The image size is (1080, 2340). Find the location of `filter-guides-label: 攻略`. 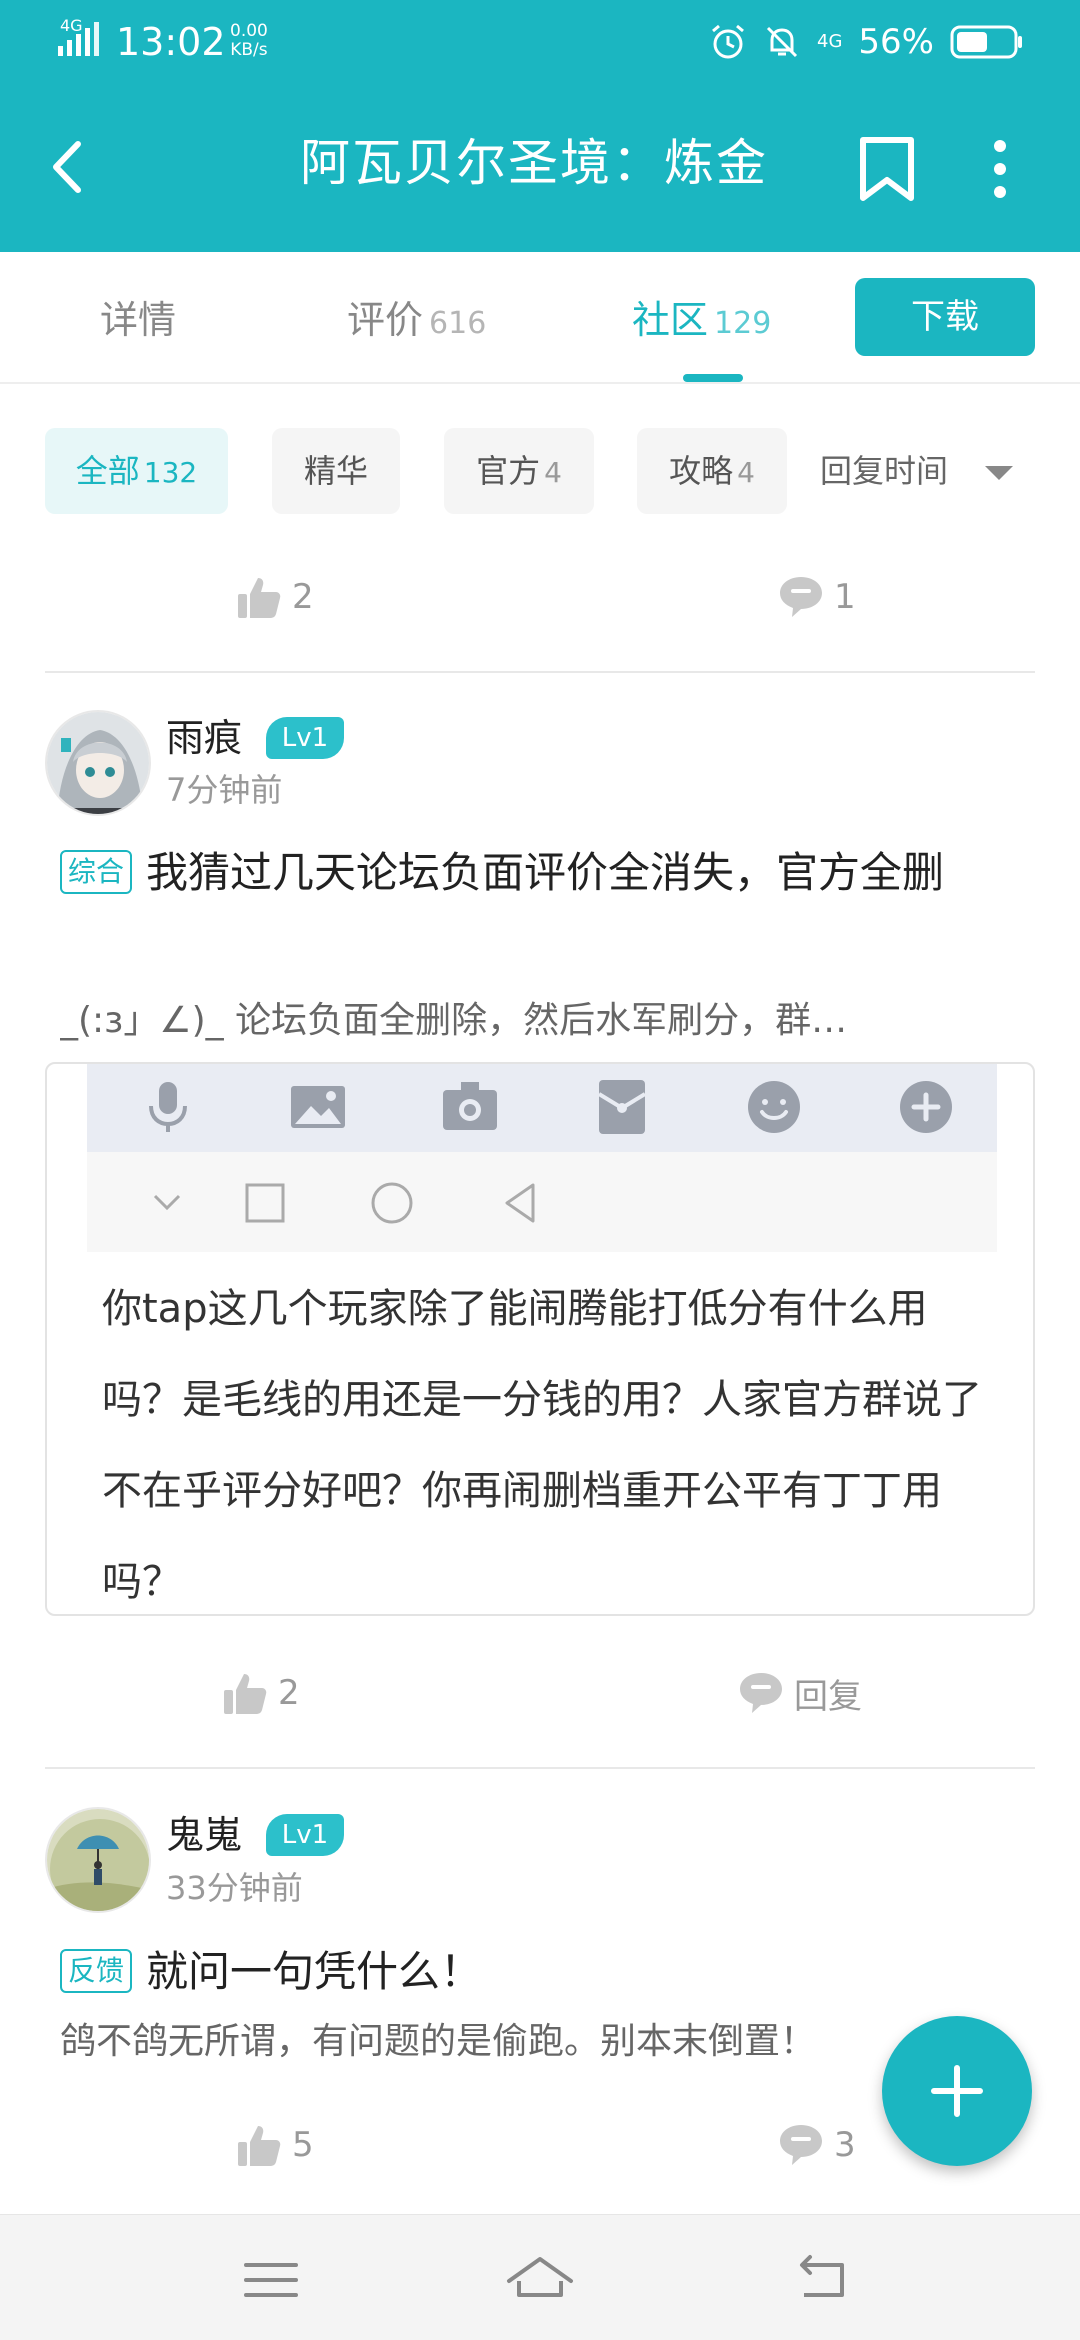

filter-guides-label: 攻略 is located at coordinates (701, 471).